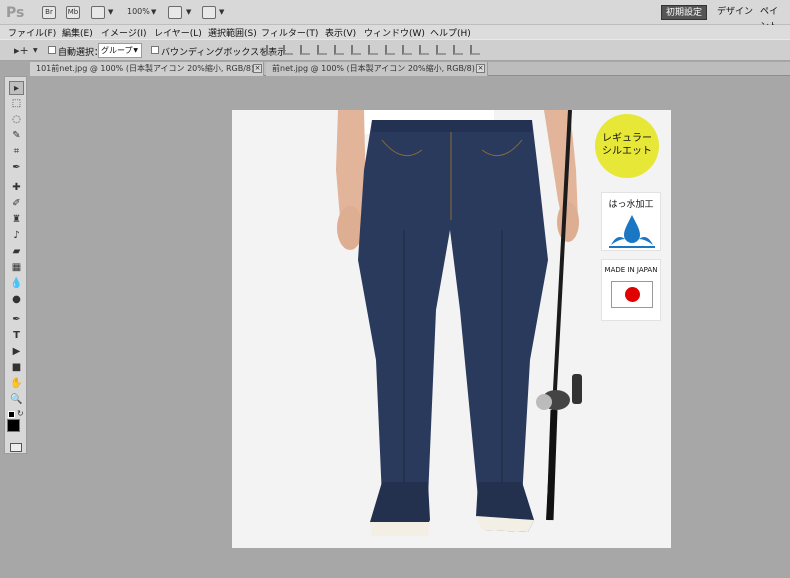 The height and width of the screenshot is (578, 790). What do you see at coordinates (305, 50) in the screenshot?
I see `align-bottom-icon` at bounding box center [305, 50].